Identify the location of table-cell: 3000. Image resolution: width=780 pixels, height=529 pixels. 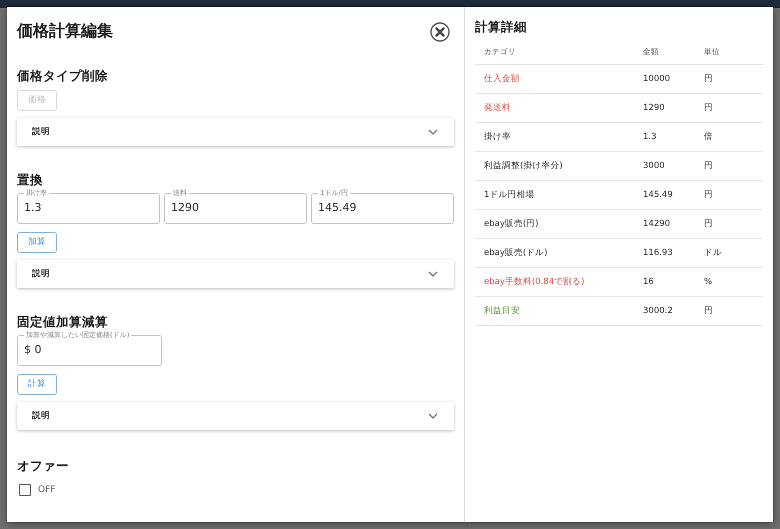
(664, 166).